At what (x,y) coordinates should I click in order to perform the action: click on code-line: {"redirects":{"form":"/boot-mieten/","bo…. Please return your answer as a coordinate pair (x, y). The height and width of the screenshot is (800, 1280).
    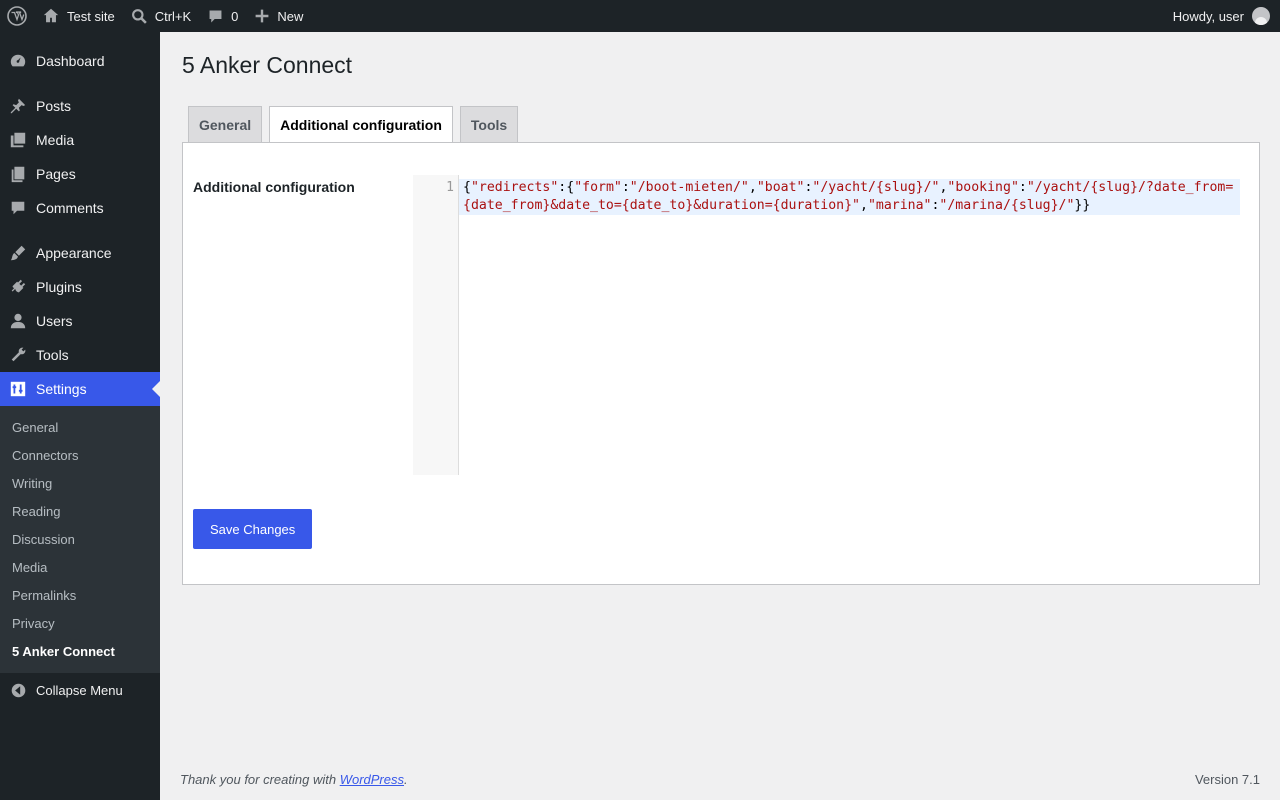
    Looking at the image, I should click on (849, 197).